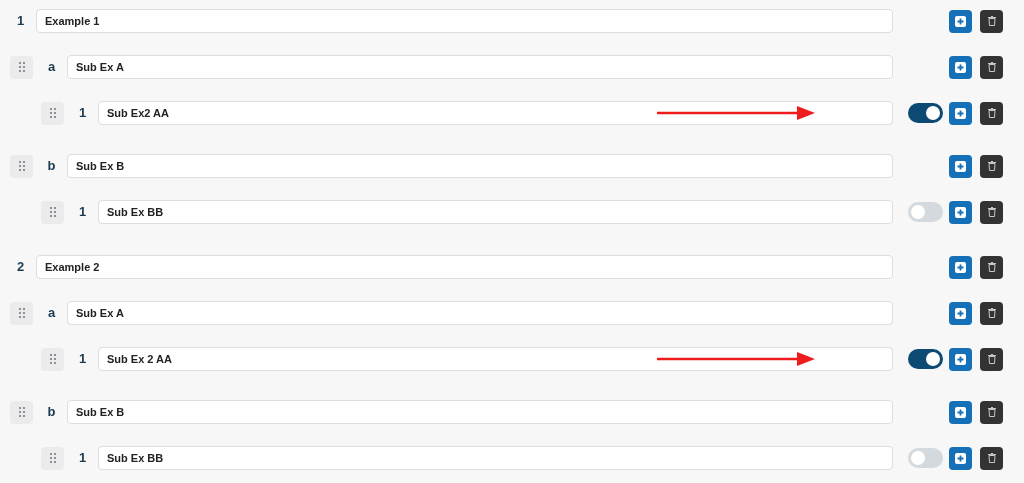 Image resolution: width=1024 pixels, height=483 pixels. Describe the element at coordinates (495, 113) in the screenshot. I see `text-field: Sub Ex2 AA` at that location.